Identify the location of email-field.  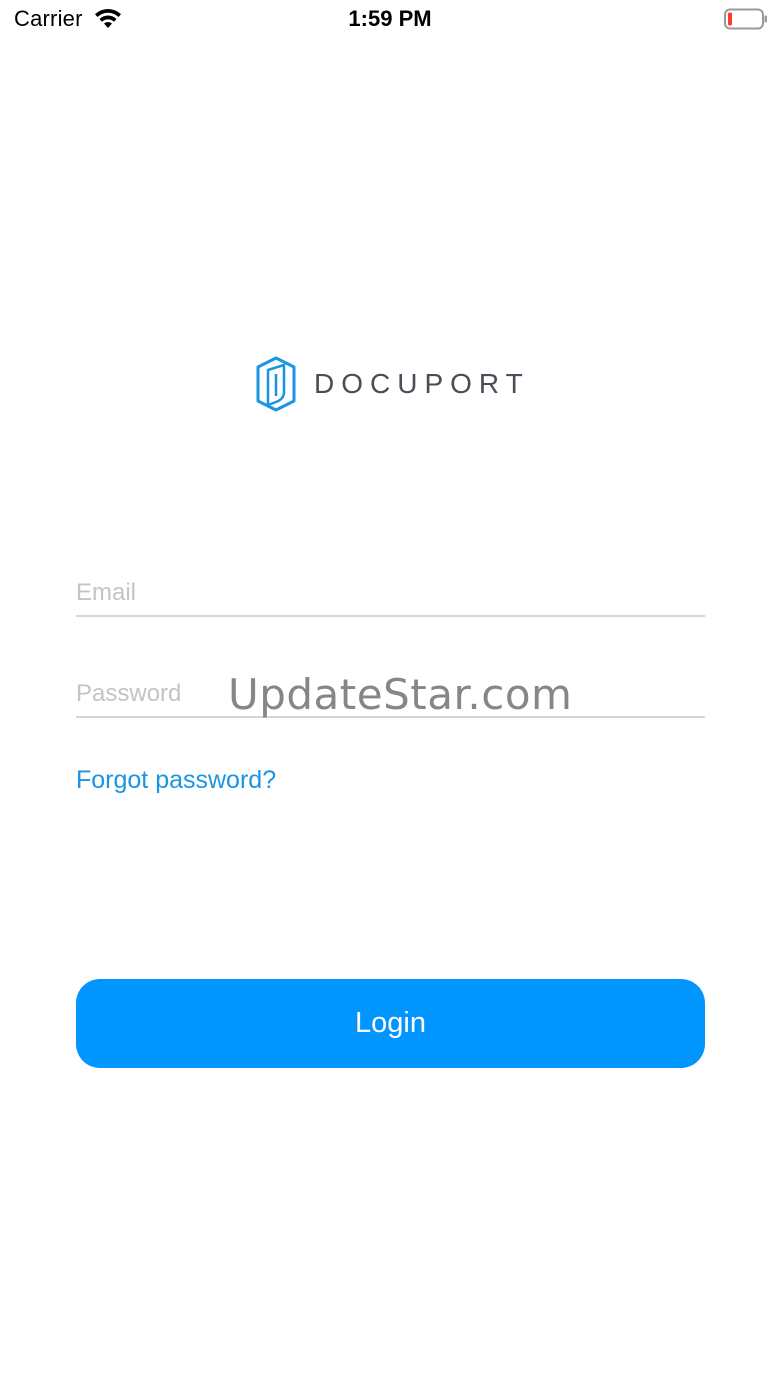
(390, 593).